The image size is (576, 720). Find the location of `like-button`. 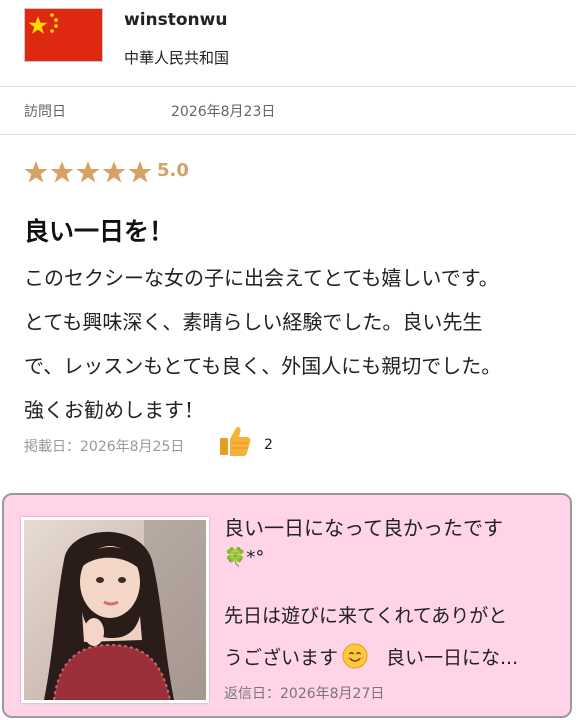

like-button is located at coordinates (235, 443).